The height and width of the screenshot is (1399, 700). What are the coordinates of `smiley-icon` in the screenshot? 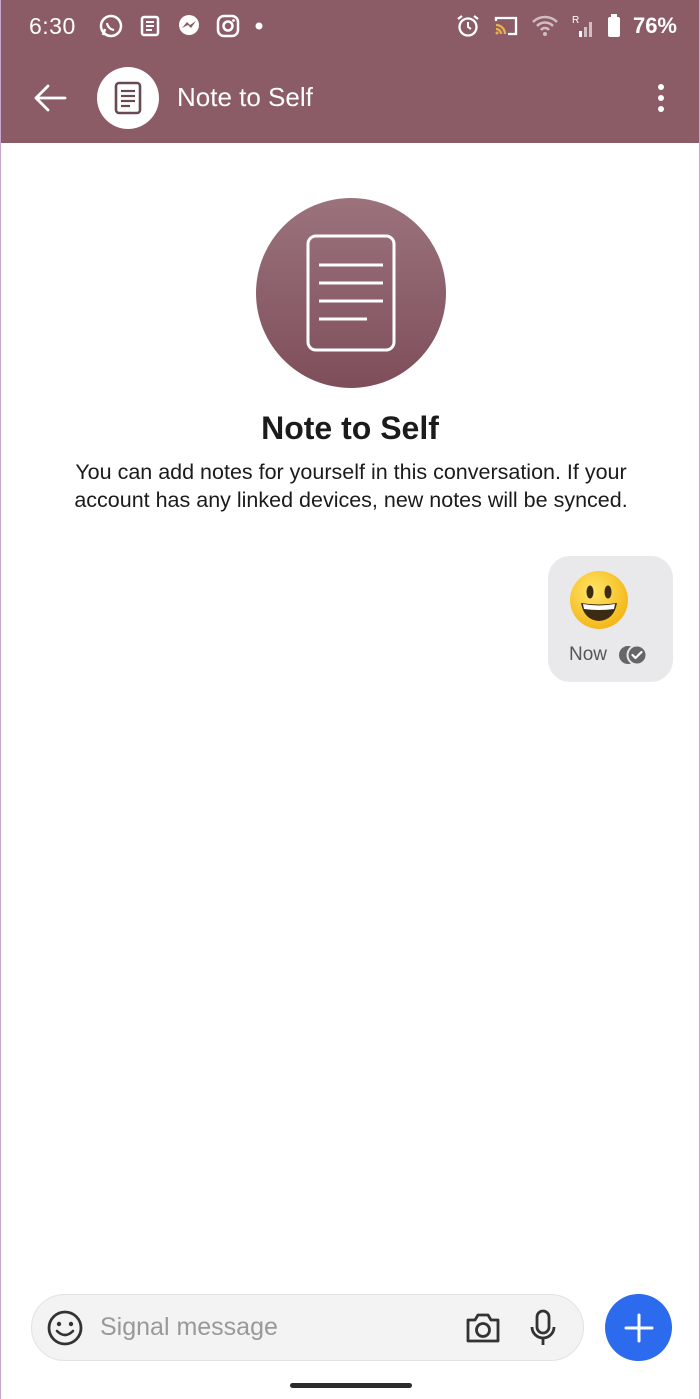 It's located at (65, 1327).